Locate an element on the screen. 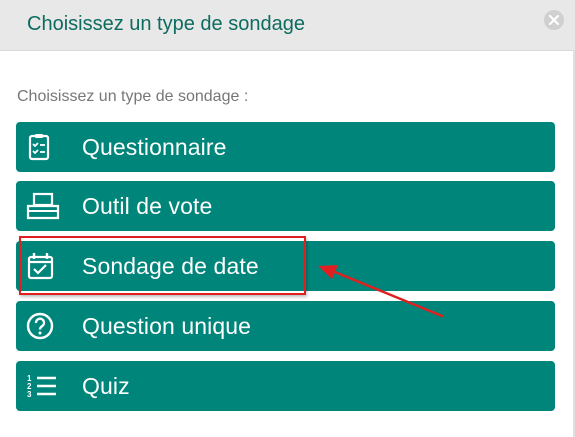  option-label: Sondage de date is located at coordinates (170, 266).